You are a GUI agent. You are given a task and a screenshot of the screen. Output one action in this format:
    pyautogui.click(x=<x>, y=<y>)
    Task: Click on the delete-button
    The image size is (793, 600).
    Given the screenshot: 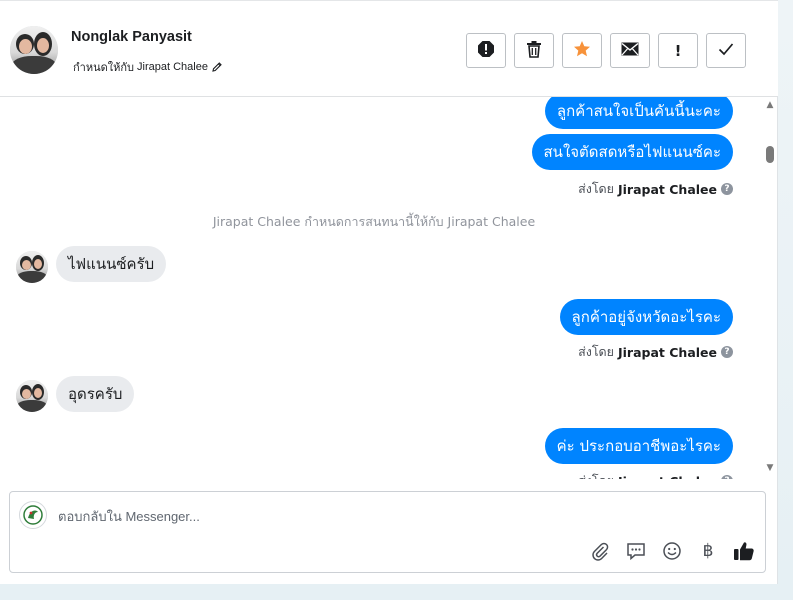 What is the action you would take?
    pyautogui.click(x=534, y=50)
    